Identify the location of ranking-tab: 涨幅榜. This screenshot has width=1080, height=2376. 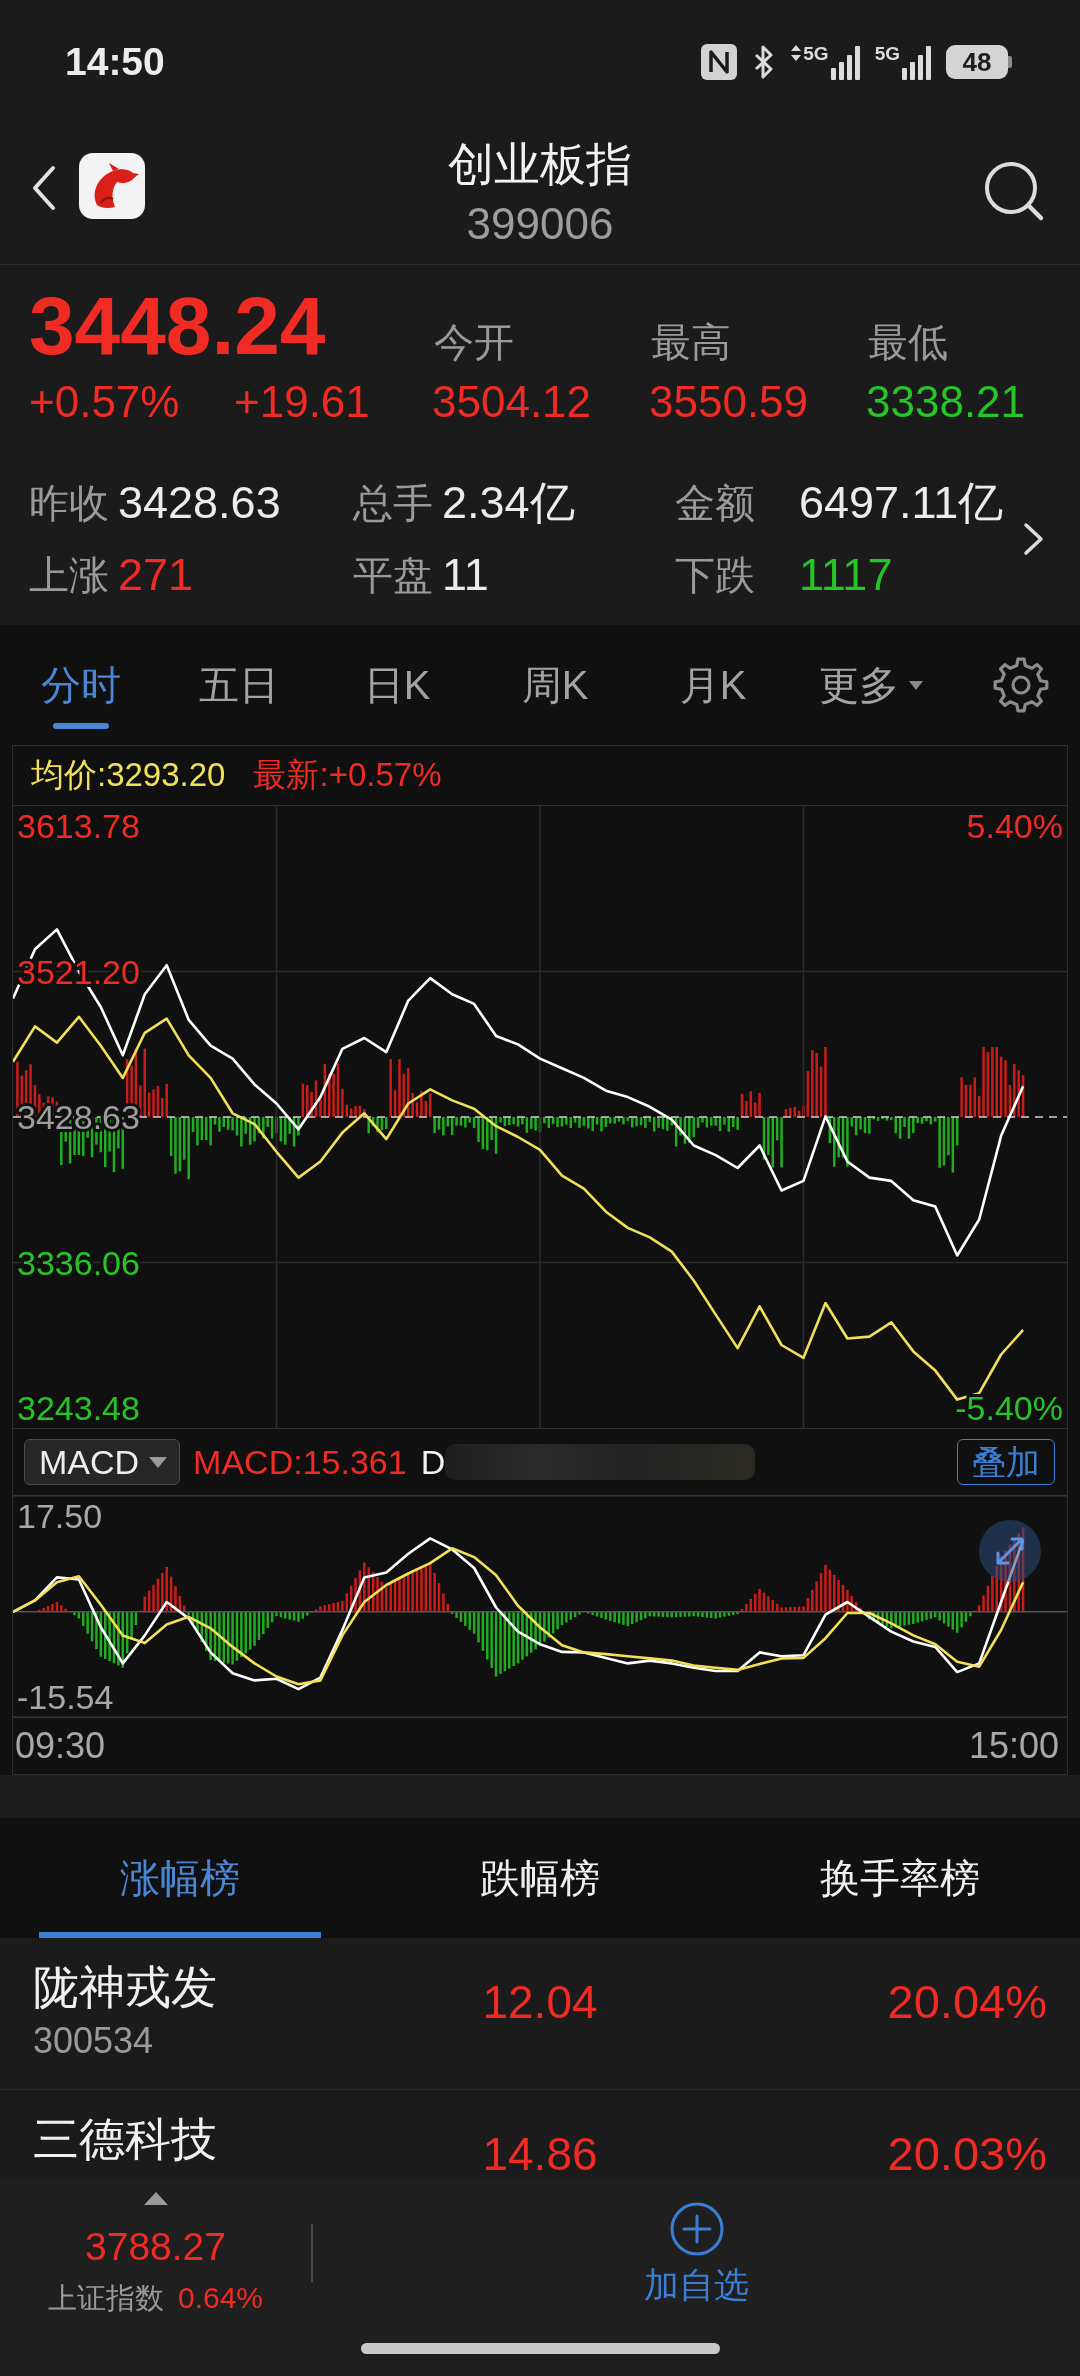
(180, 1878).